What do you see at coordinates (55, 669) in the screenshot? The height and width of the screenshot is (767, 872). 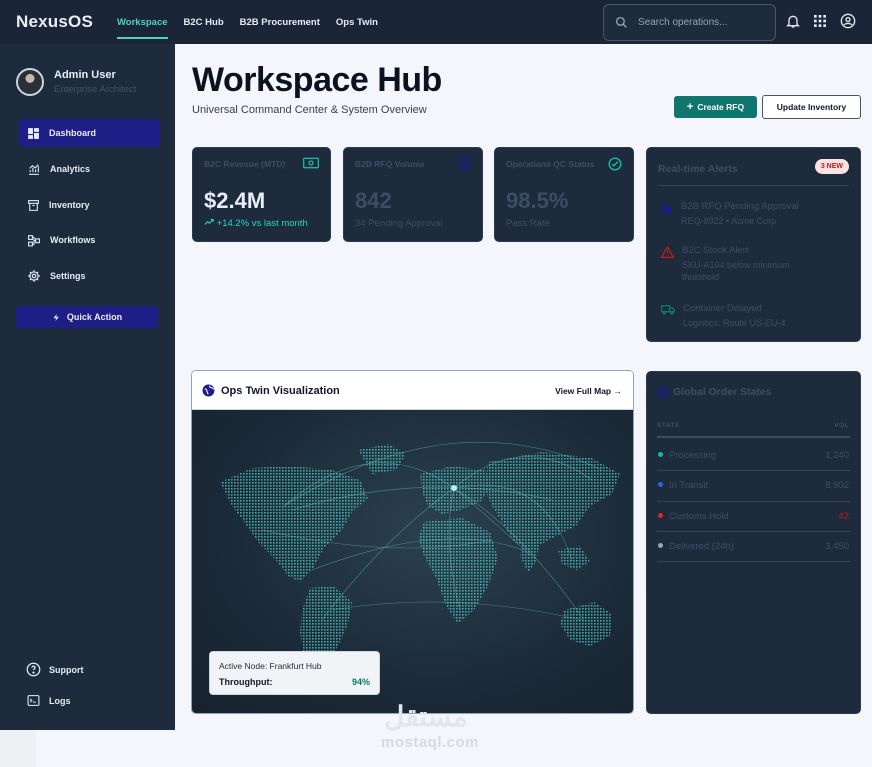 I see `sidebar-item-support: Support` at bounding box center [55, 669].